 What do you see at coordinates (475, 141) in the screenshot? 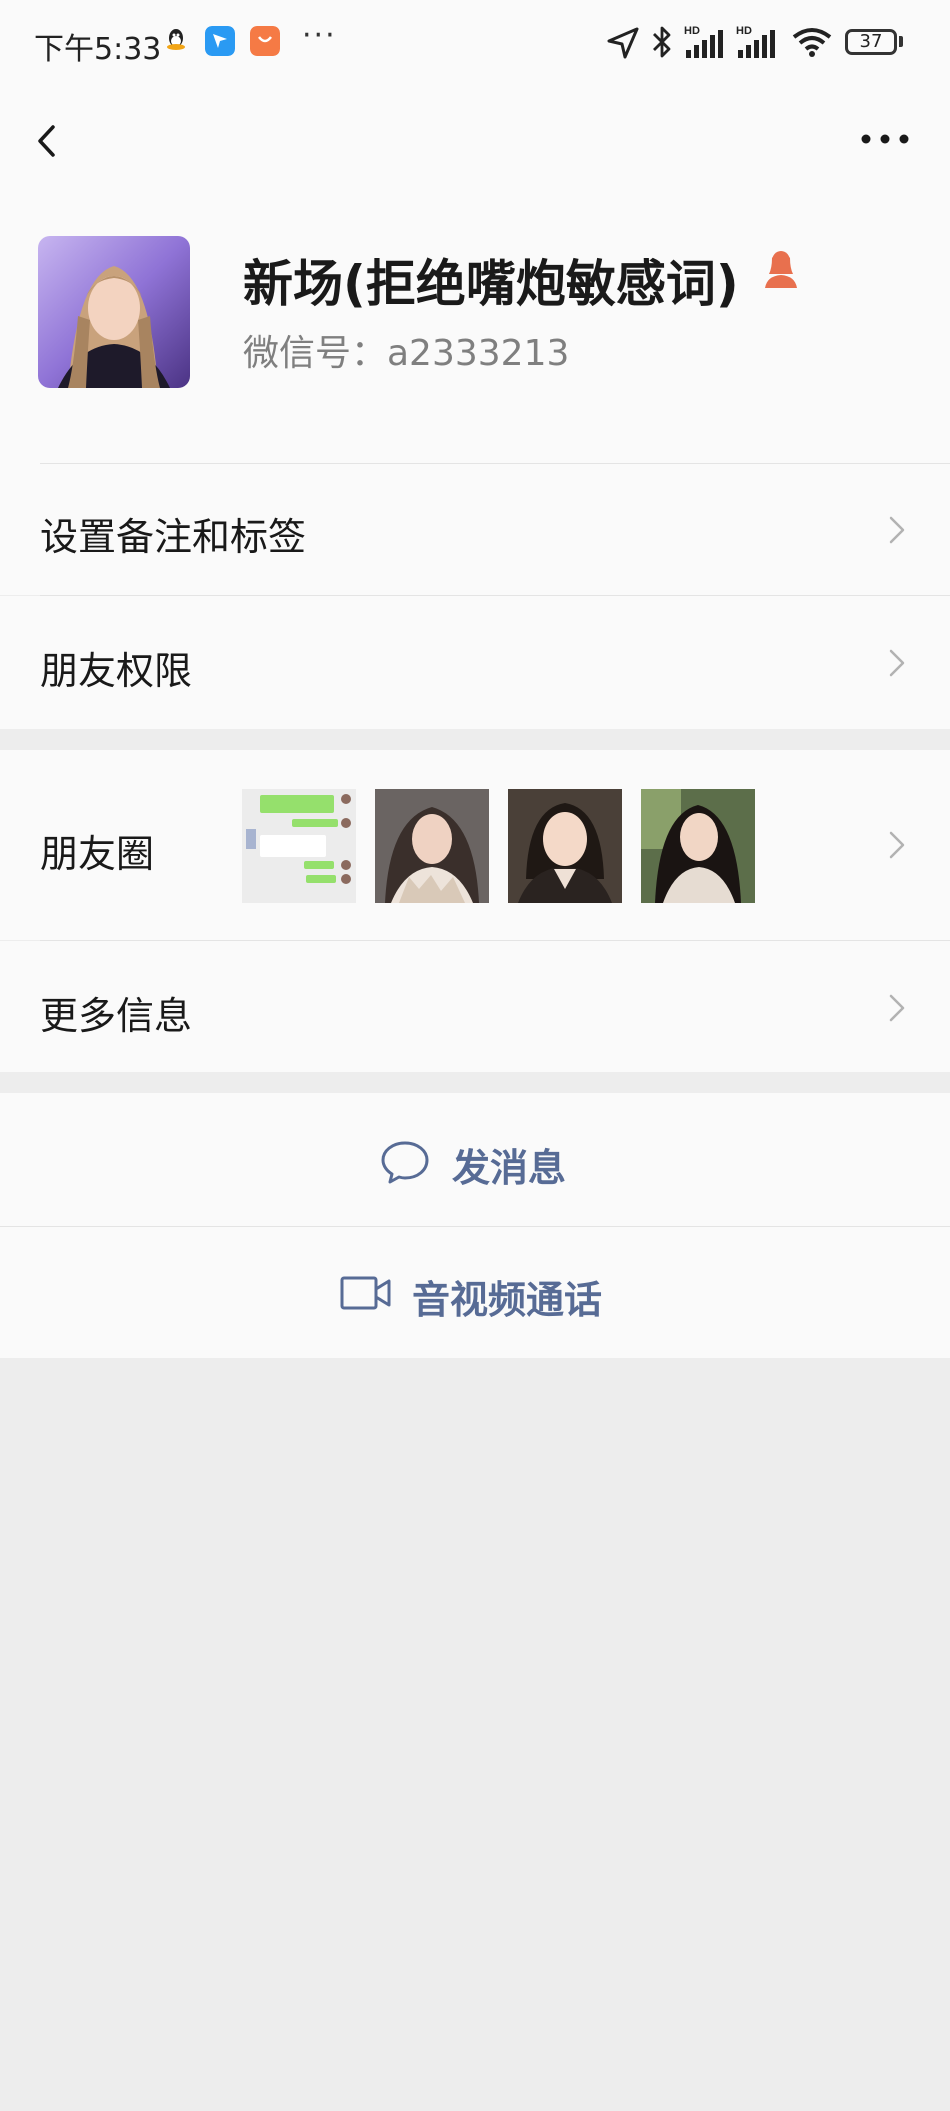
I see `nav-bar` at bounding box center [475, 141].